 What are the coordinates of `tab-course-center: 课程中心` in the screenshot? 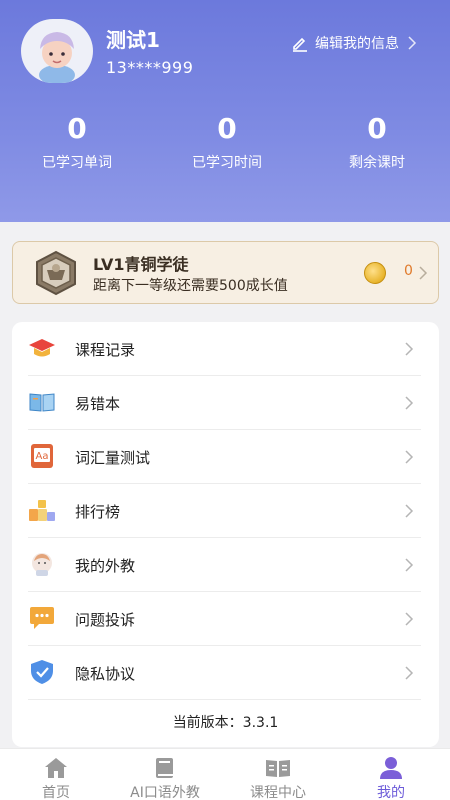 It's located at (278, 774).